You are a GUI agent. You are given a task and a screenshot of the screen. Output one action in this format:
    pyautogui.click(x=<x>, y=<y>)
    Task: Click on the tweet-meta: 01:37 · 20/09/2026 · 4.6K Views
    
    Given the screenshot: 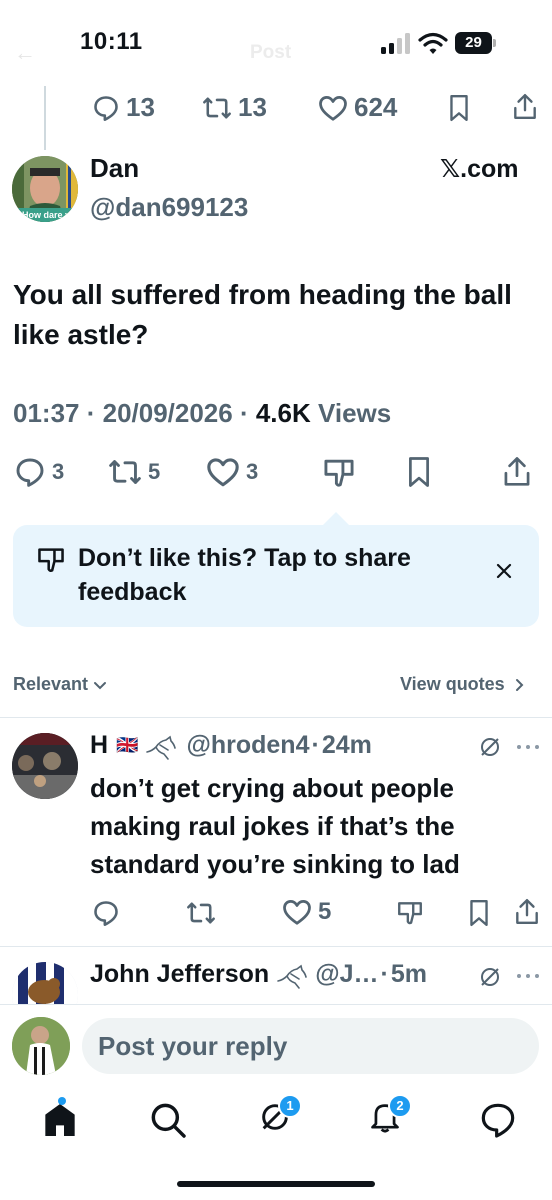 What is the action you would take?
    pyautogui.click(x=202, y=413)
    